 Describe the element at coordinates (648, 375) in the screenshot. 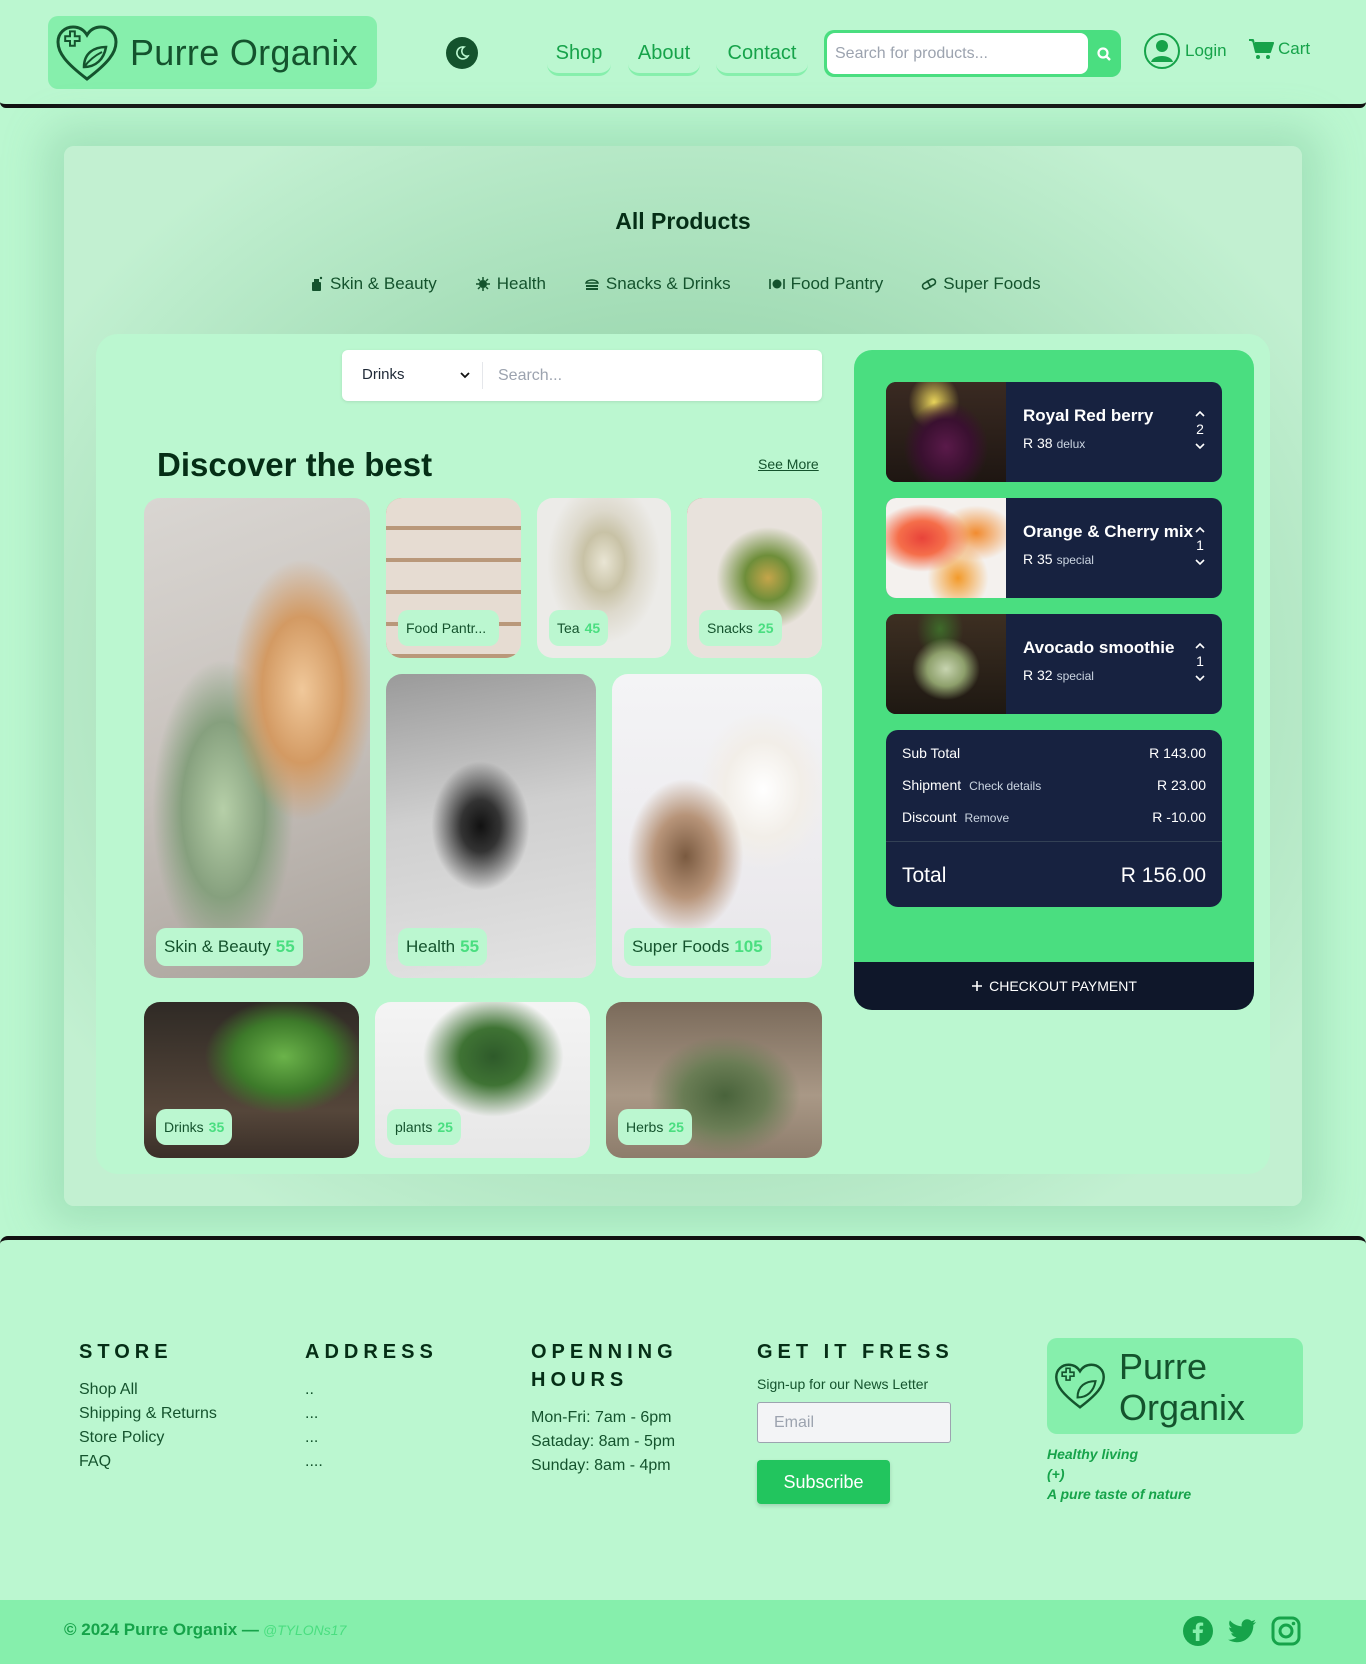

I see `filter-search-input` at that location.